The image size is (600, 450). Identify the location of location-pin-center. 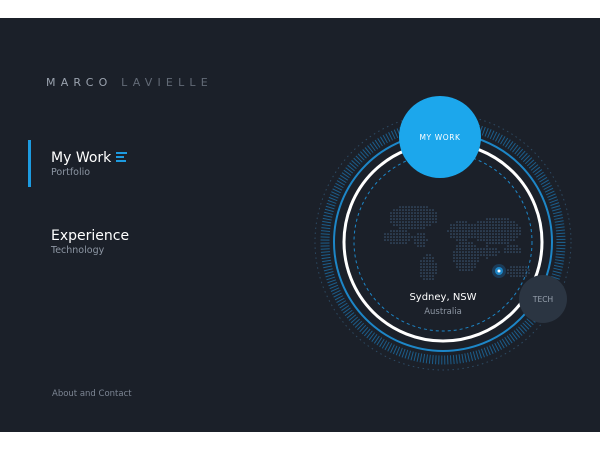
(499, 271).